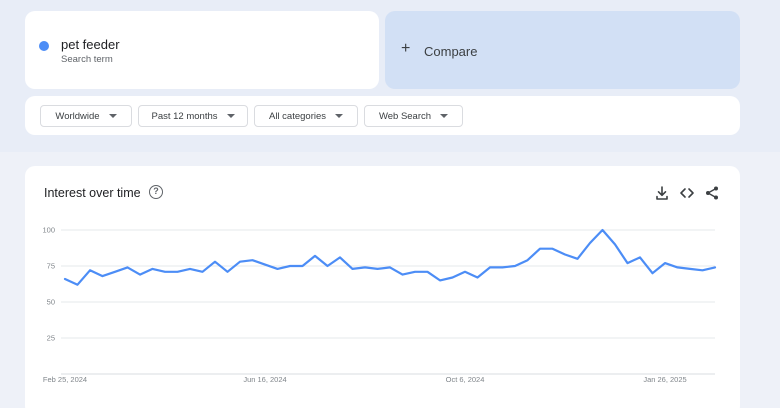  I want to click on plus-icon: +, so click(406, 48).